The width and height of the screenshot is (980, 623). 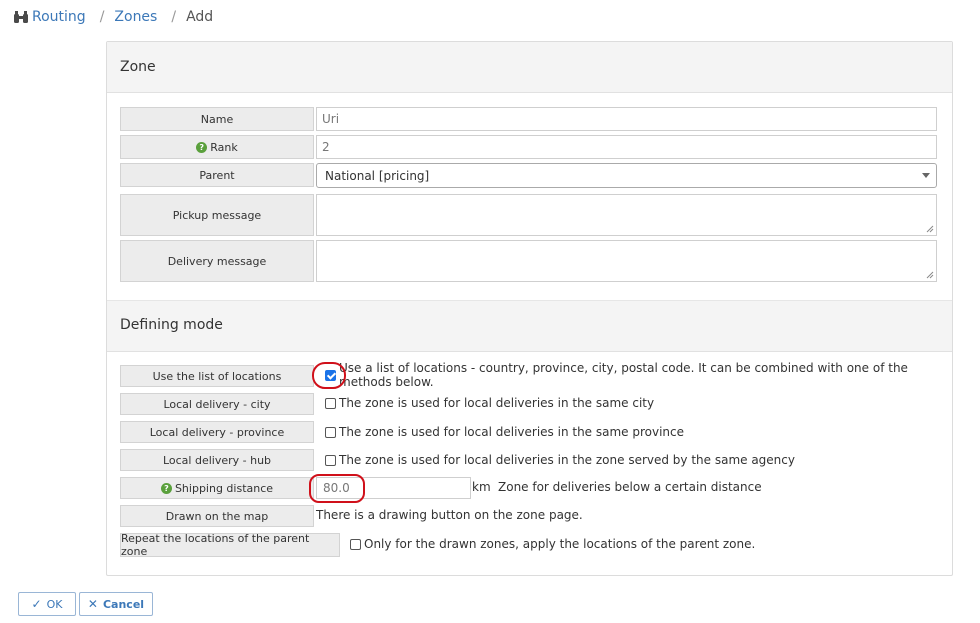 I want to click on repeat-parent-checkbox, so click(x=355, y=544).